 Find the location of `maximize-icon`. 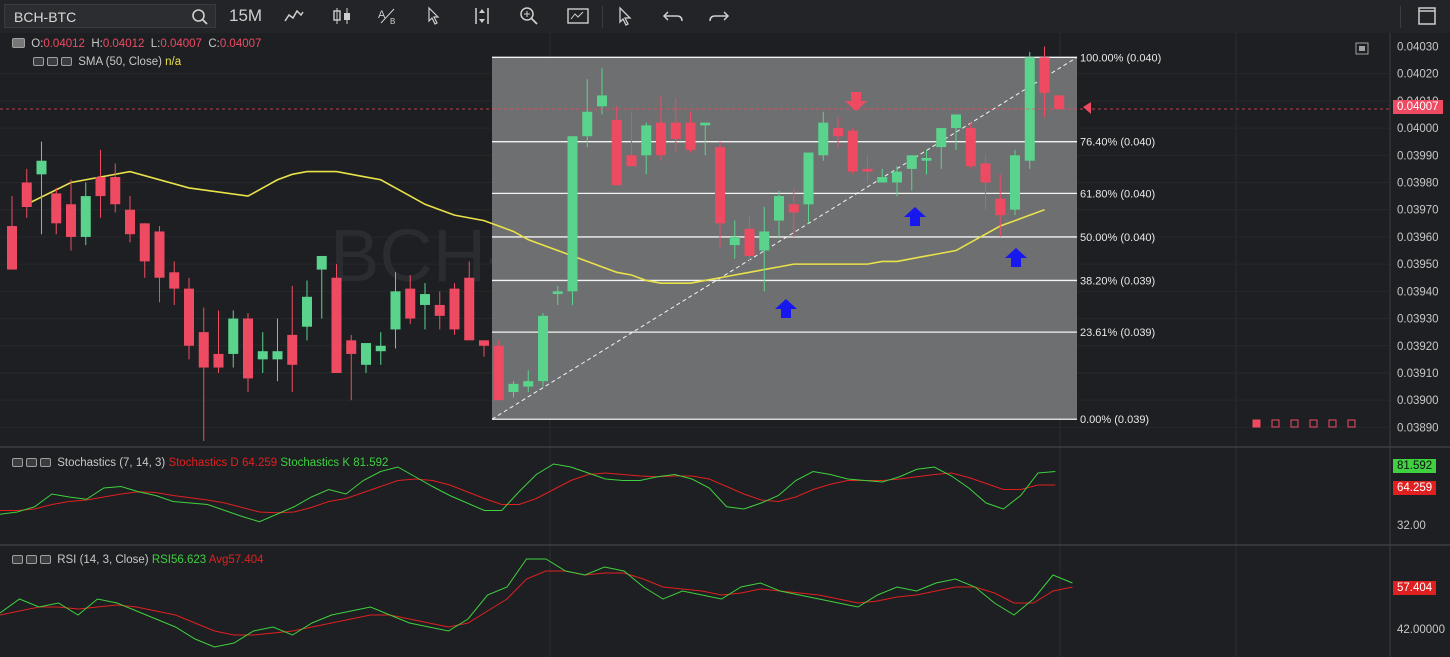

maximize-icon is located at coordinates (1427, 17).